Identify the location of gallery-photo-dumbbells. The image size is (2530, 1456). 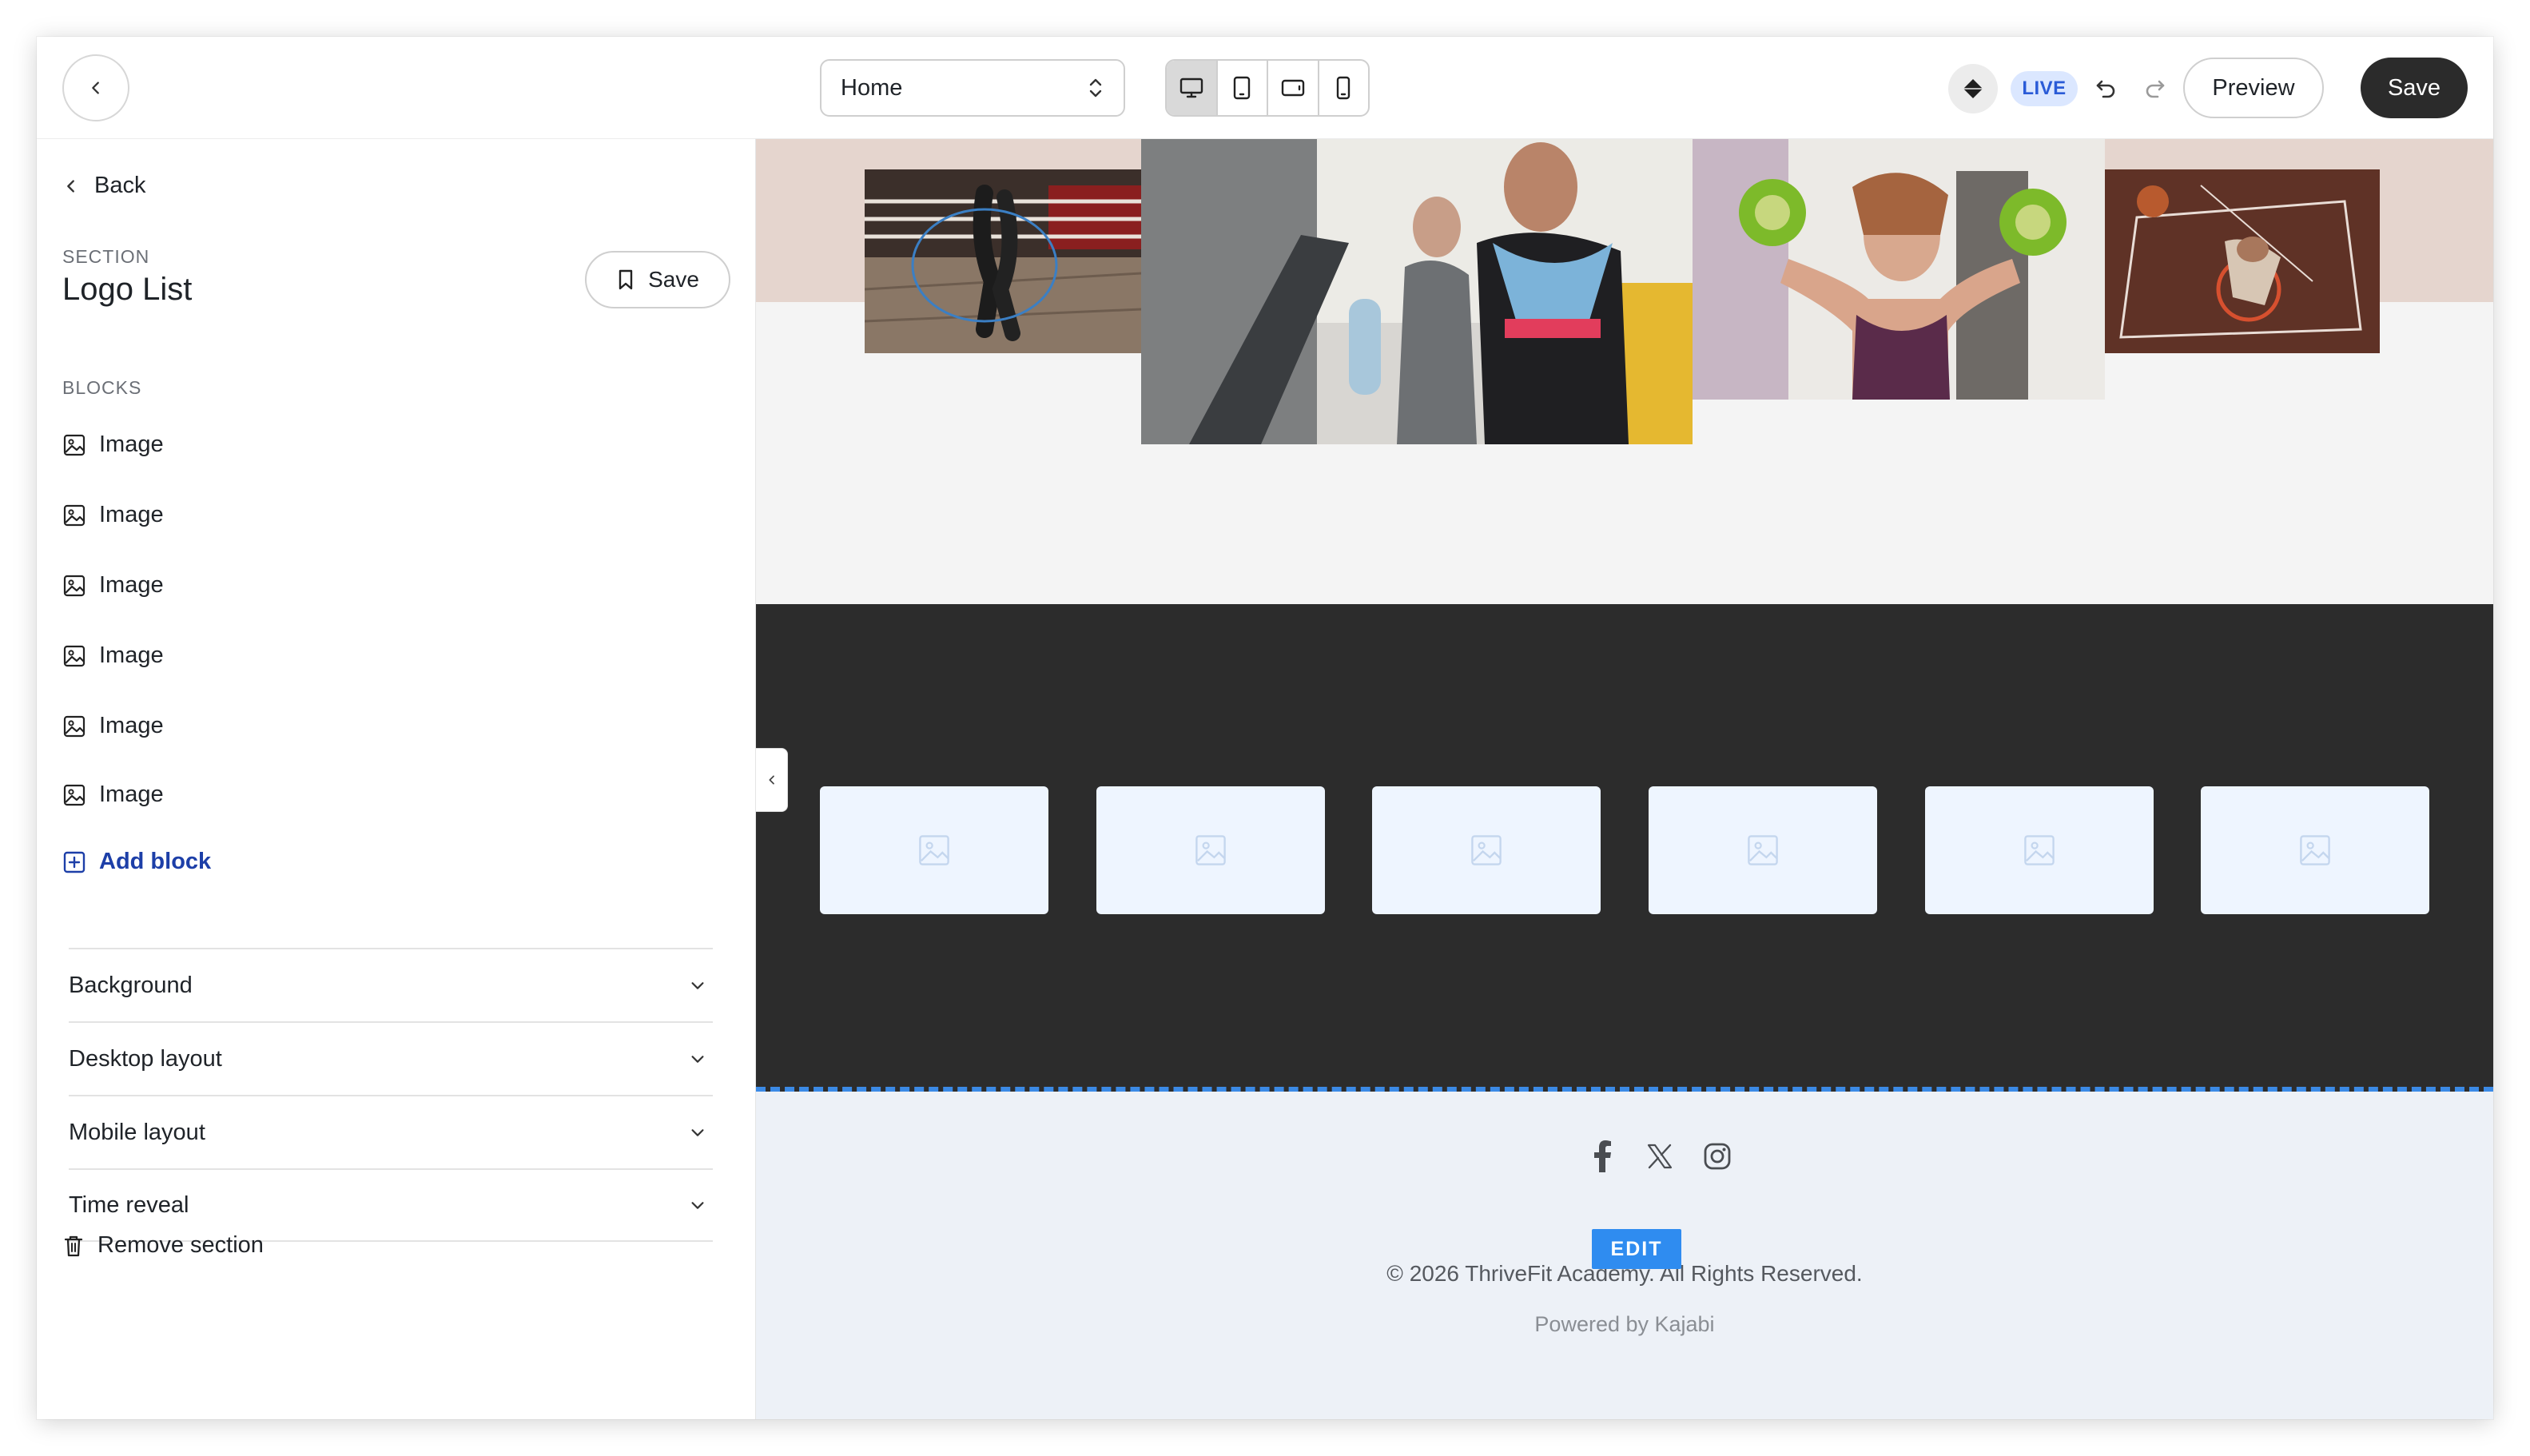
(1899, 269).